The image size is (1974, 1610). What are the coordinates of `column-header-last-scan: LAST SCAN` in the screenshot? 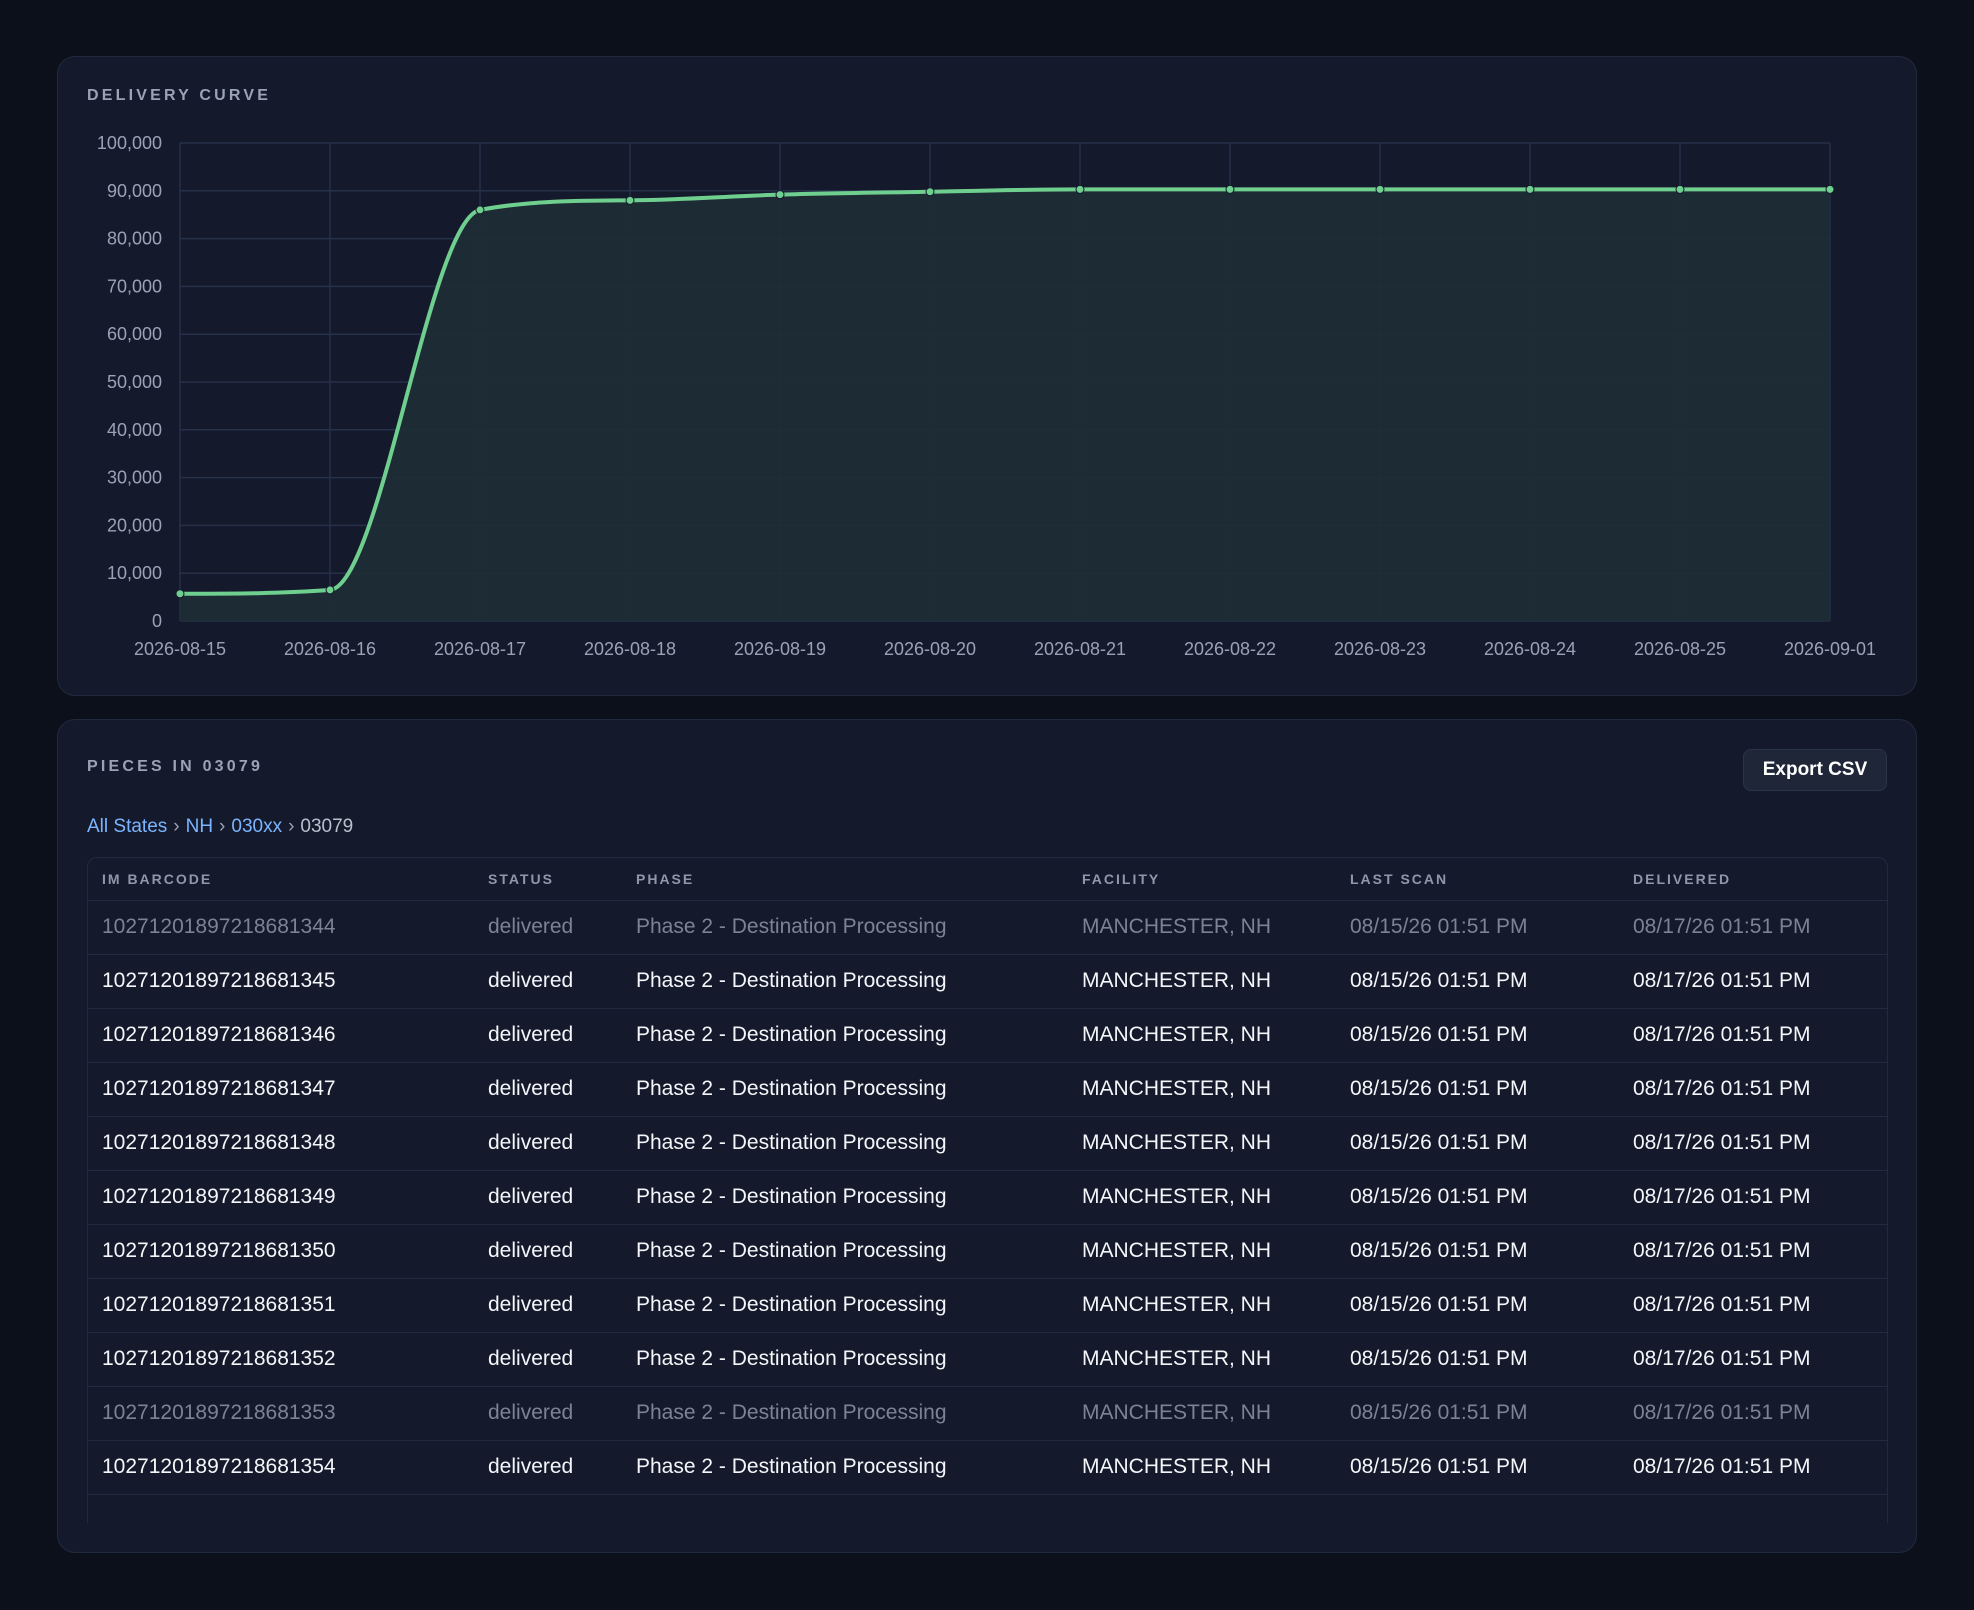 It's located at (1477, 879).